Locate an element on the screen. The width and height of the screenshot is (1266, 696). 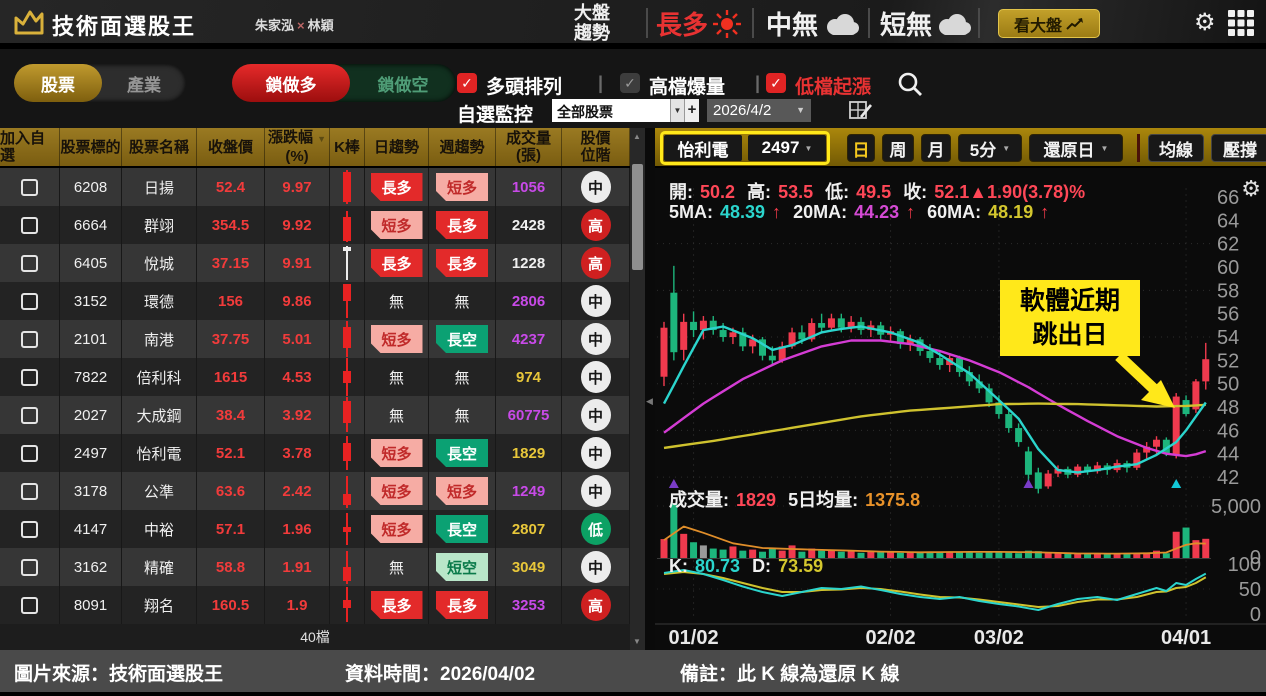
table-row: 3178 公準 63.6 2.42 短多 短多 1249 中 is located at coordinates (315, 491).